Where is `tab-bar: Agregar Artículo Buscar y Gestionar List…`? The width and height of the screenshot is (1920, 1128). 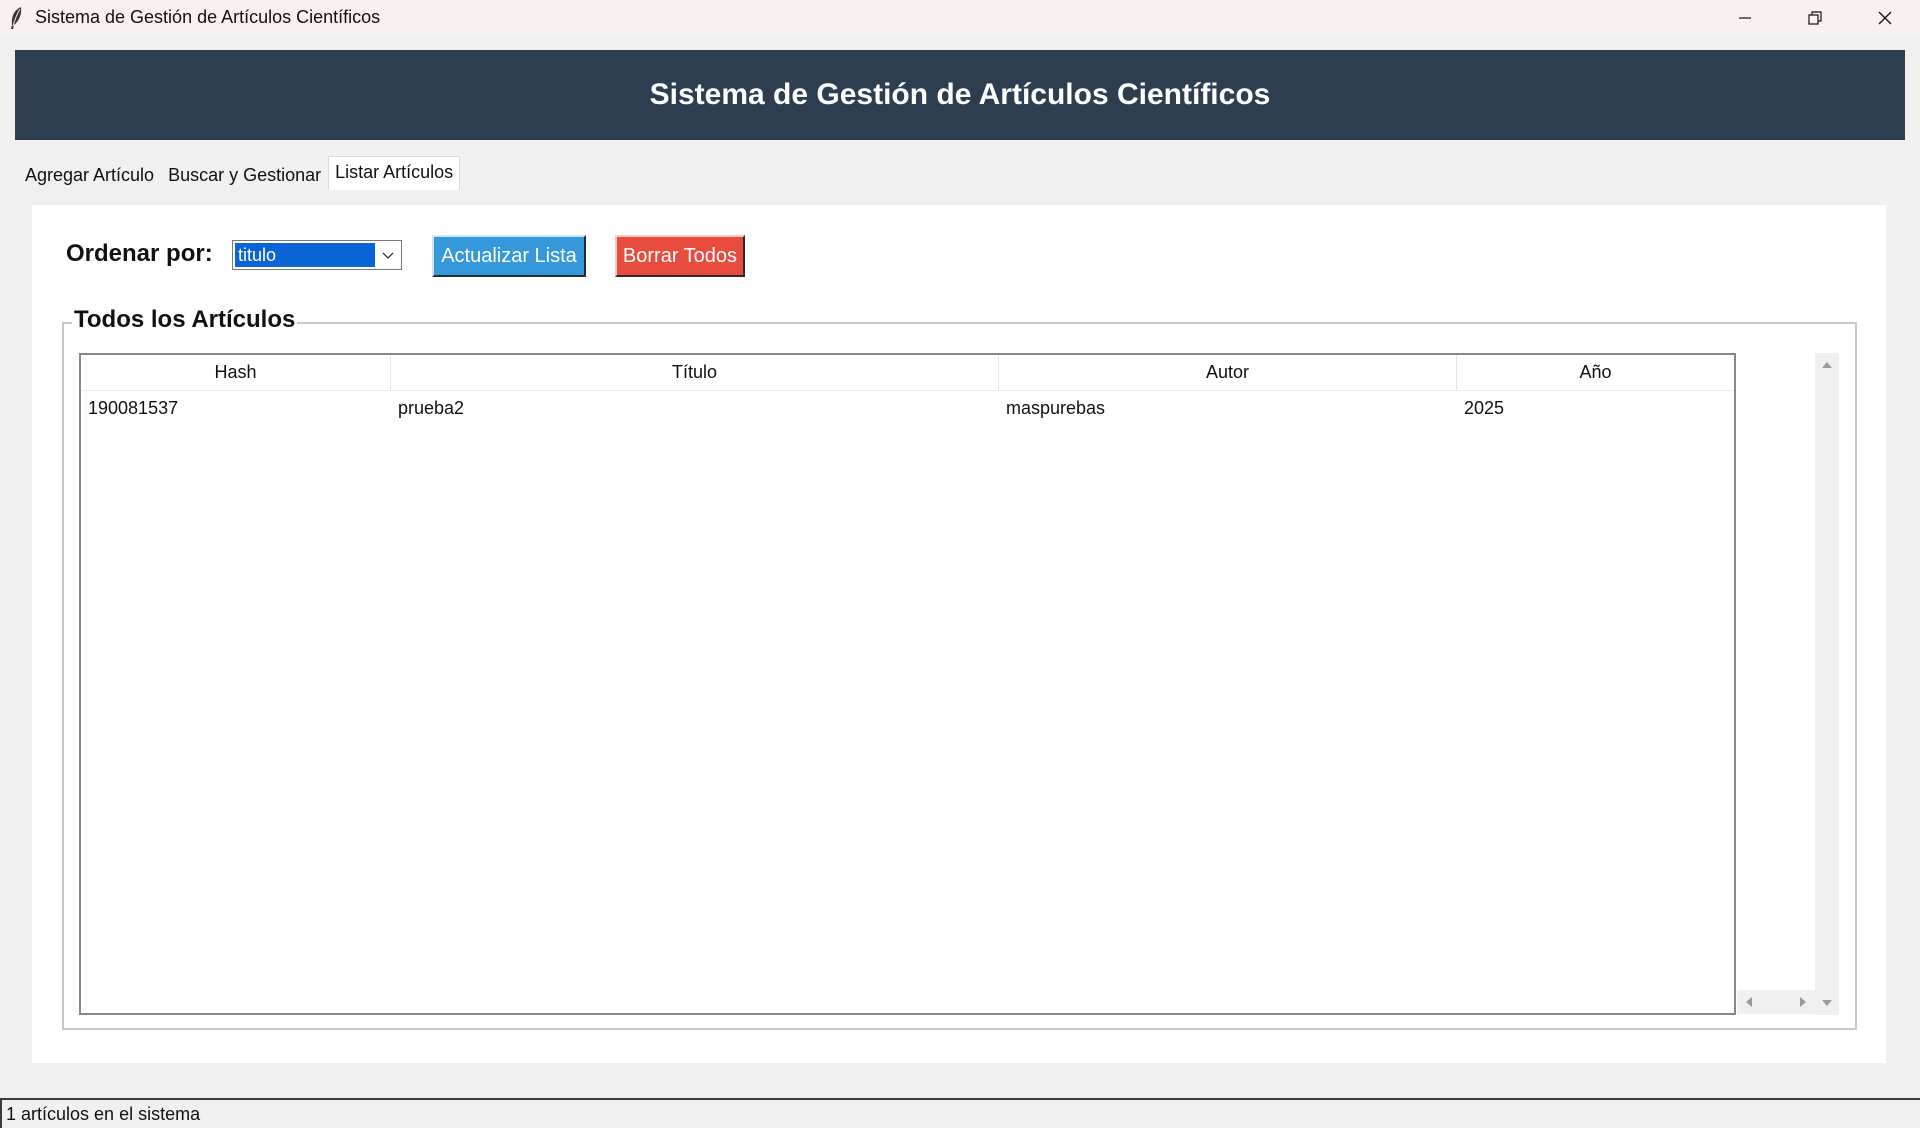 tab-bar: Agregar Artículo Buscar y Gestionar List… is located at coordinates (239, 173).